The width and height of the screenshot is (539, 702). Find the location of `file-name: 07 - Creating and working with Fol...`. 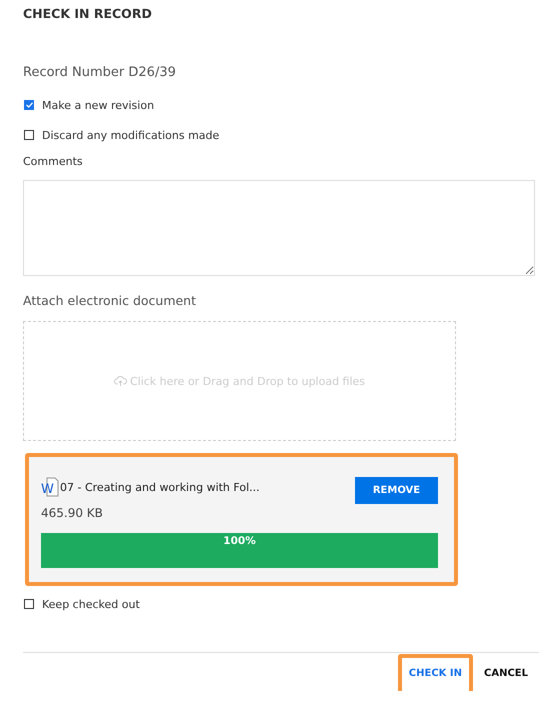

file-name: 07 - Creating and working with Fol... is located at coordinates (160, 487).